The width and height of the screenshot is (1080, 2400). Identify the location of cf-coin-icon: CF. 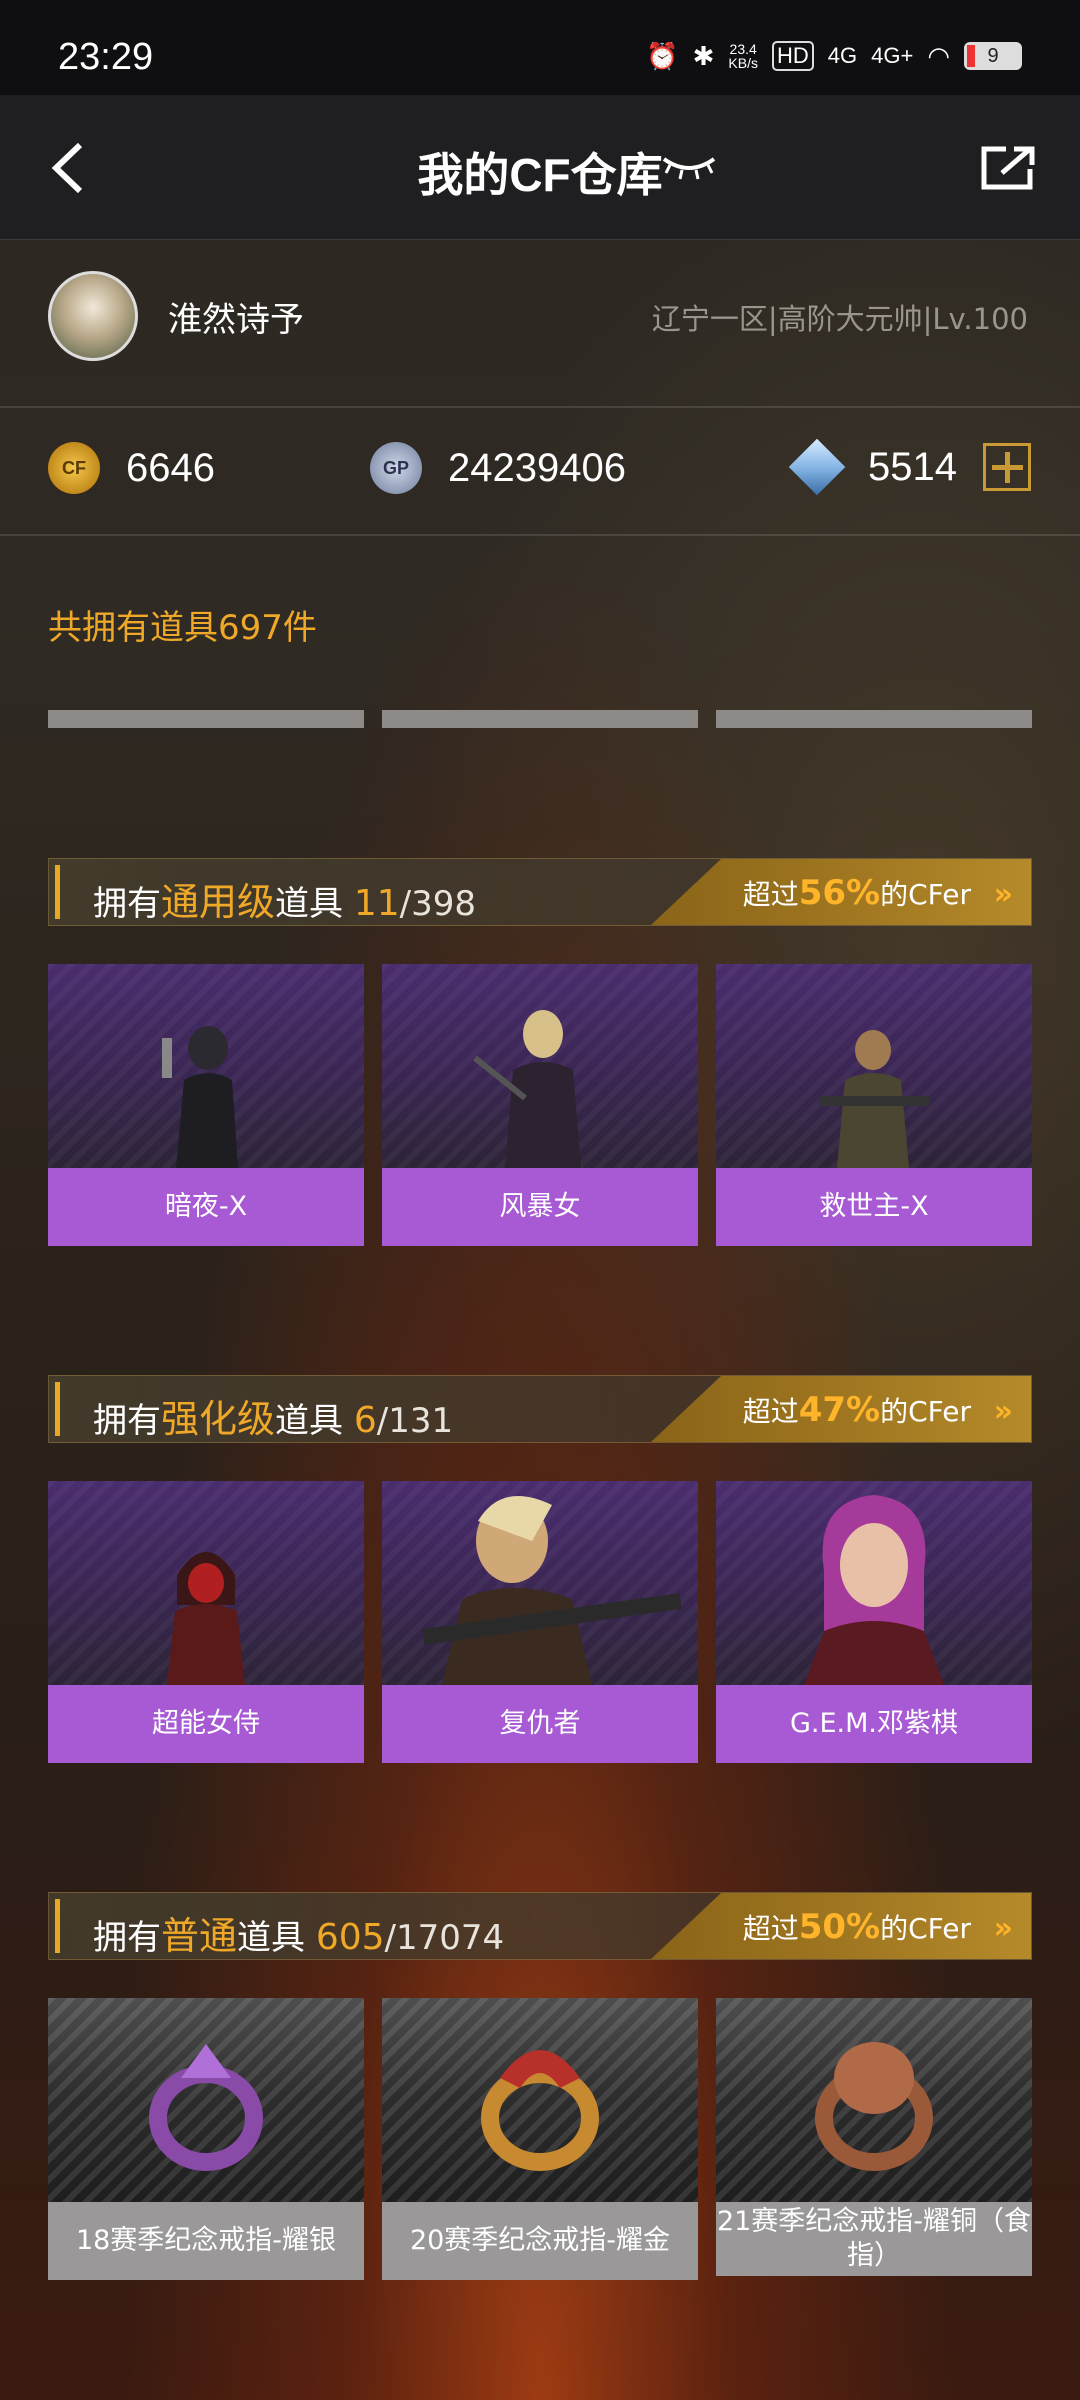
(74, 468).